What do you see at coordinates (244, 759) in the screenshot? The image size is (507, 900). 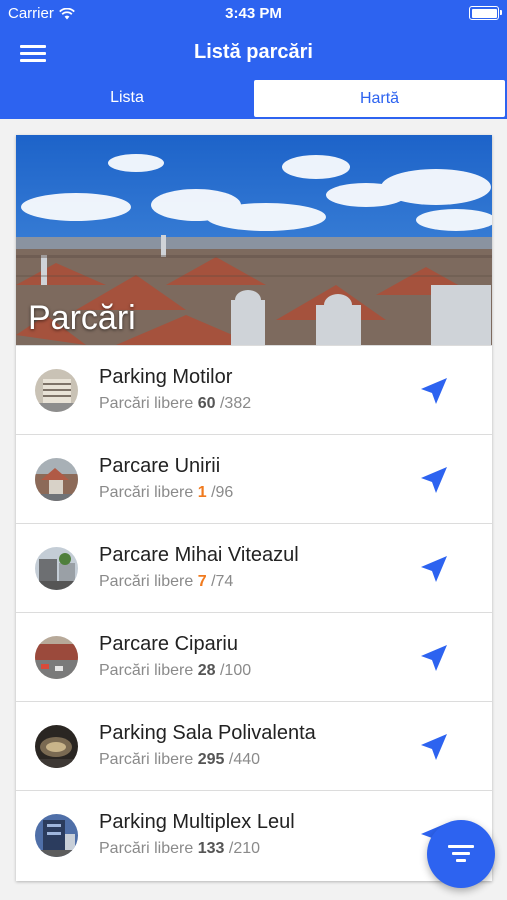 I see `total-count: /440` at bounding box center [244, 759].